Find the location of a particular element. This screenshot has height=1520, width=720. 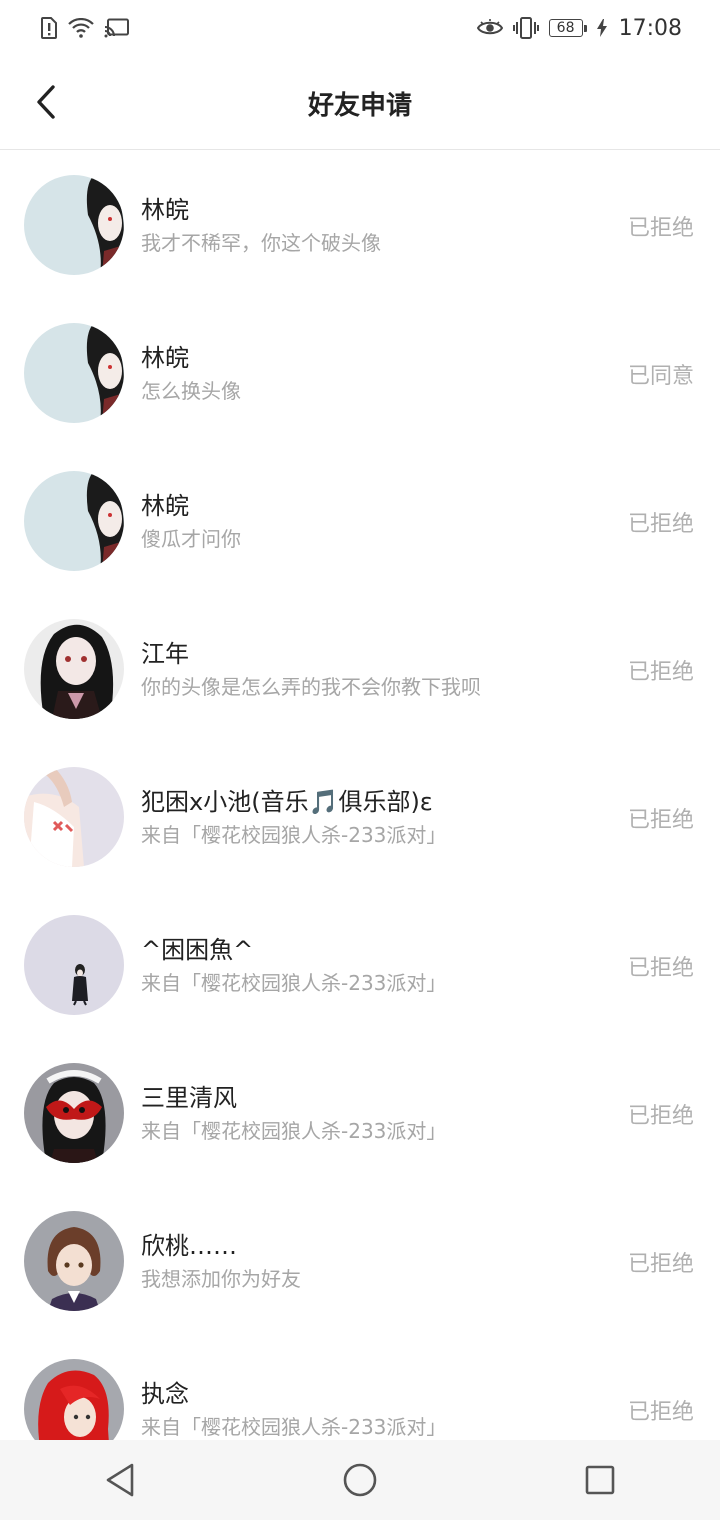

requester-name: 江年 is located at coordinates (165, 654).